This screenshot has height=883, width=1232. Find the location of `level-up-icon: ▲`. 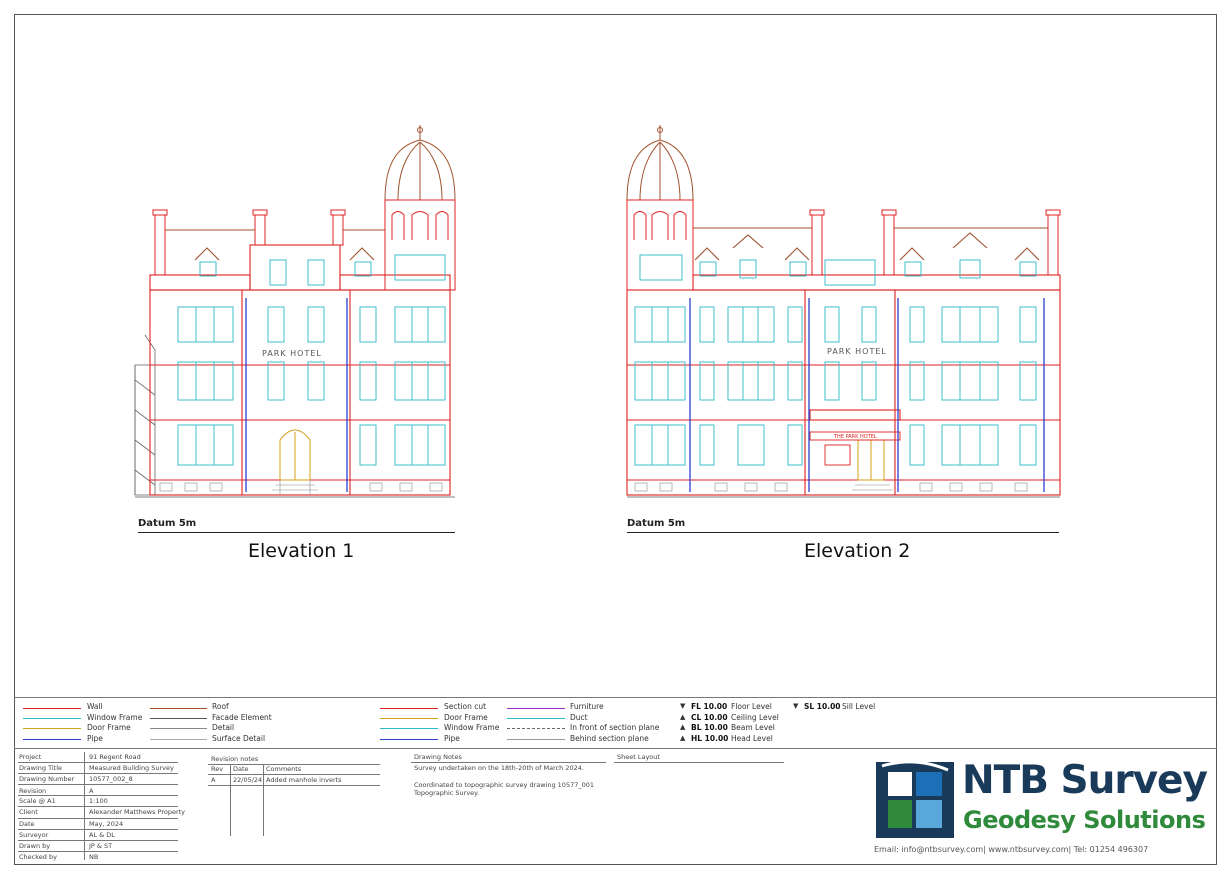

level-up-icon: ▲ is located at coordinates (683, 717).